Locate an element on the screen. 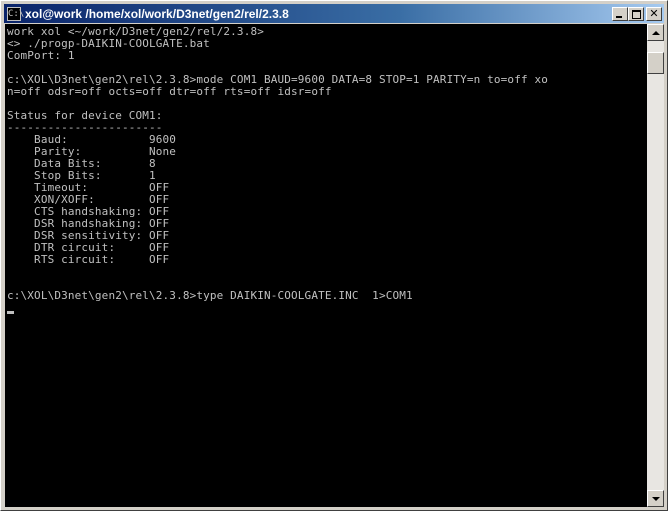  vertical-scrollbar is located at coordinates (655, 265).